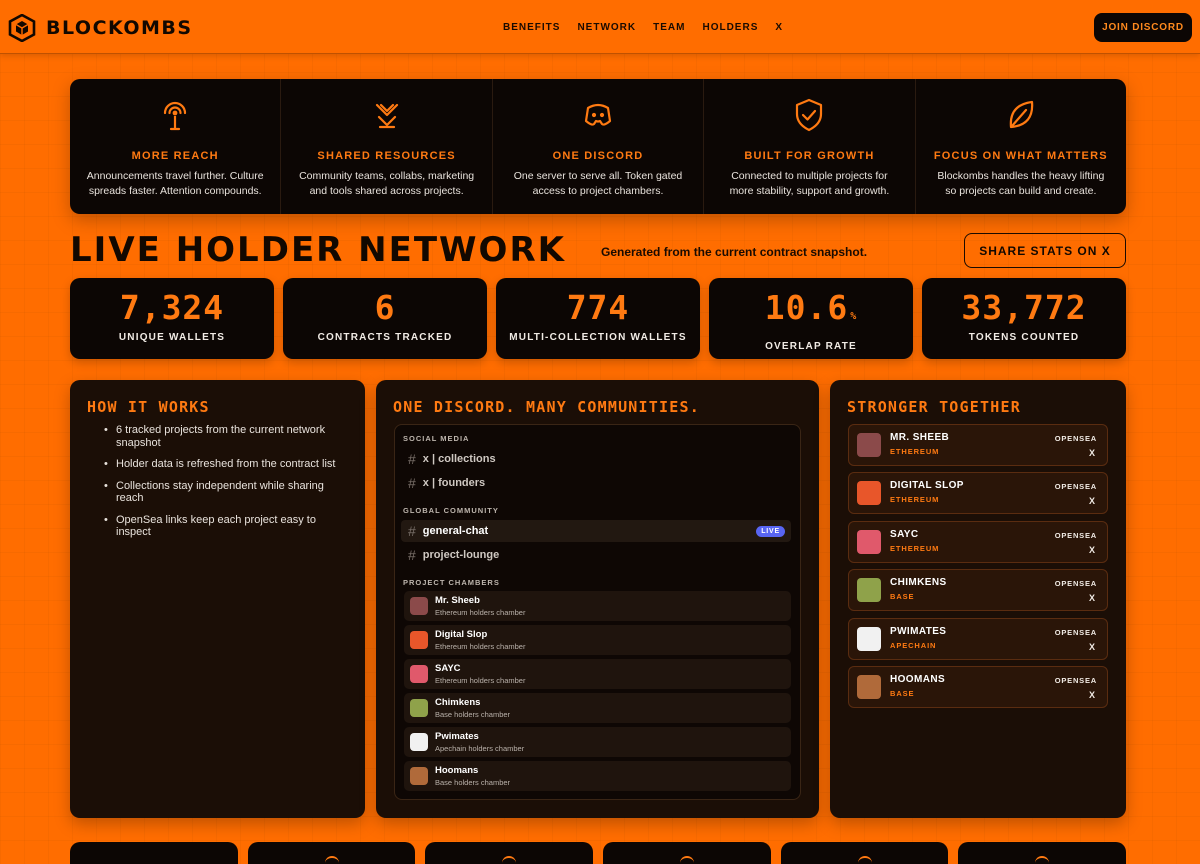 The width and height of the screenshot is (1200, 864). I want to click on section-label: PROJECT CHAMBERS, so click(451, 582).